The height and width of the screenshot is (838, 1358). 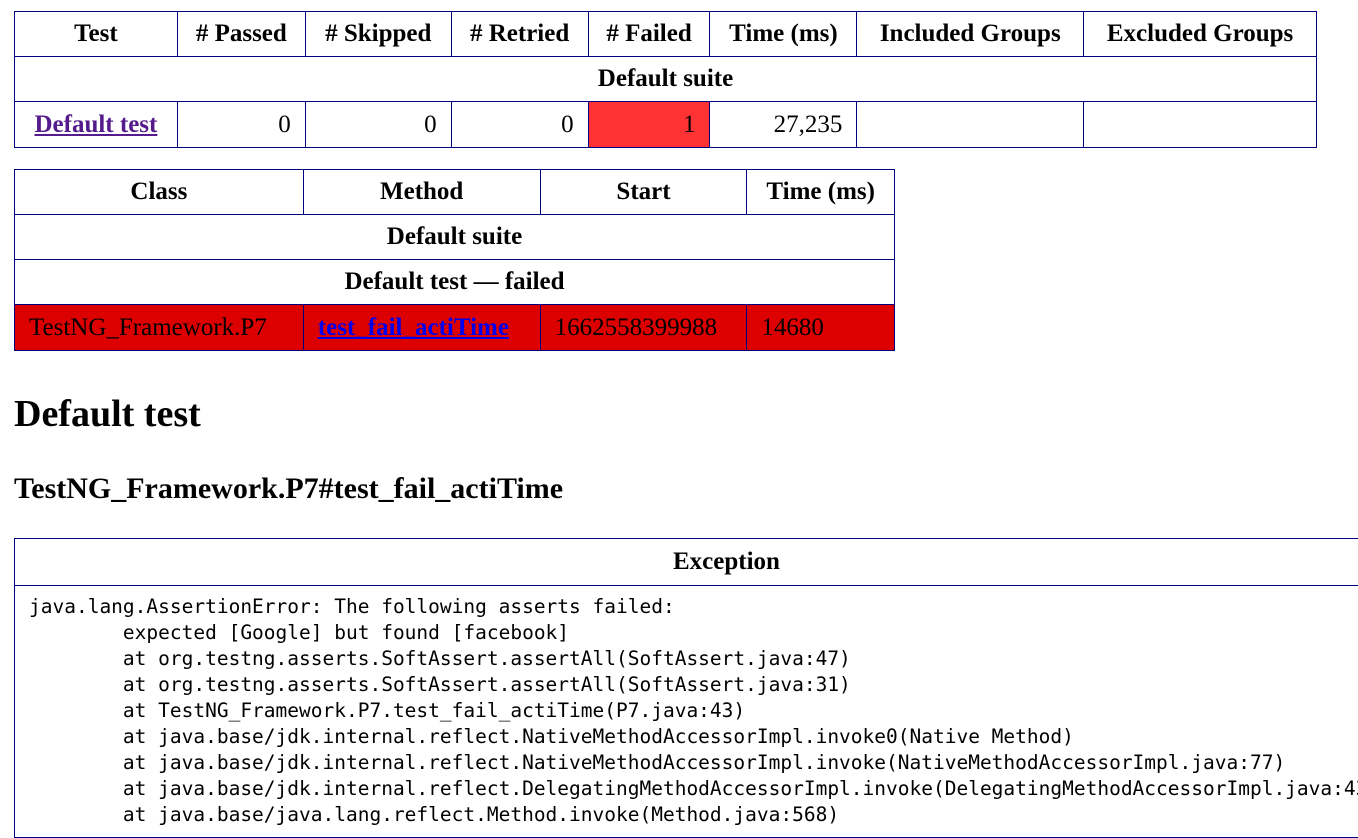 I want to click on method-time: 14680, so click(x=820, y=327).